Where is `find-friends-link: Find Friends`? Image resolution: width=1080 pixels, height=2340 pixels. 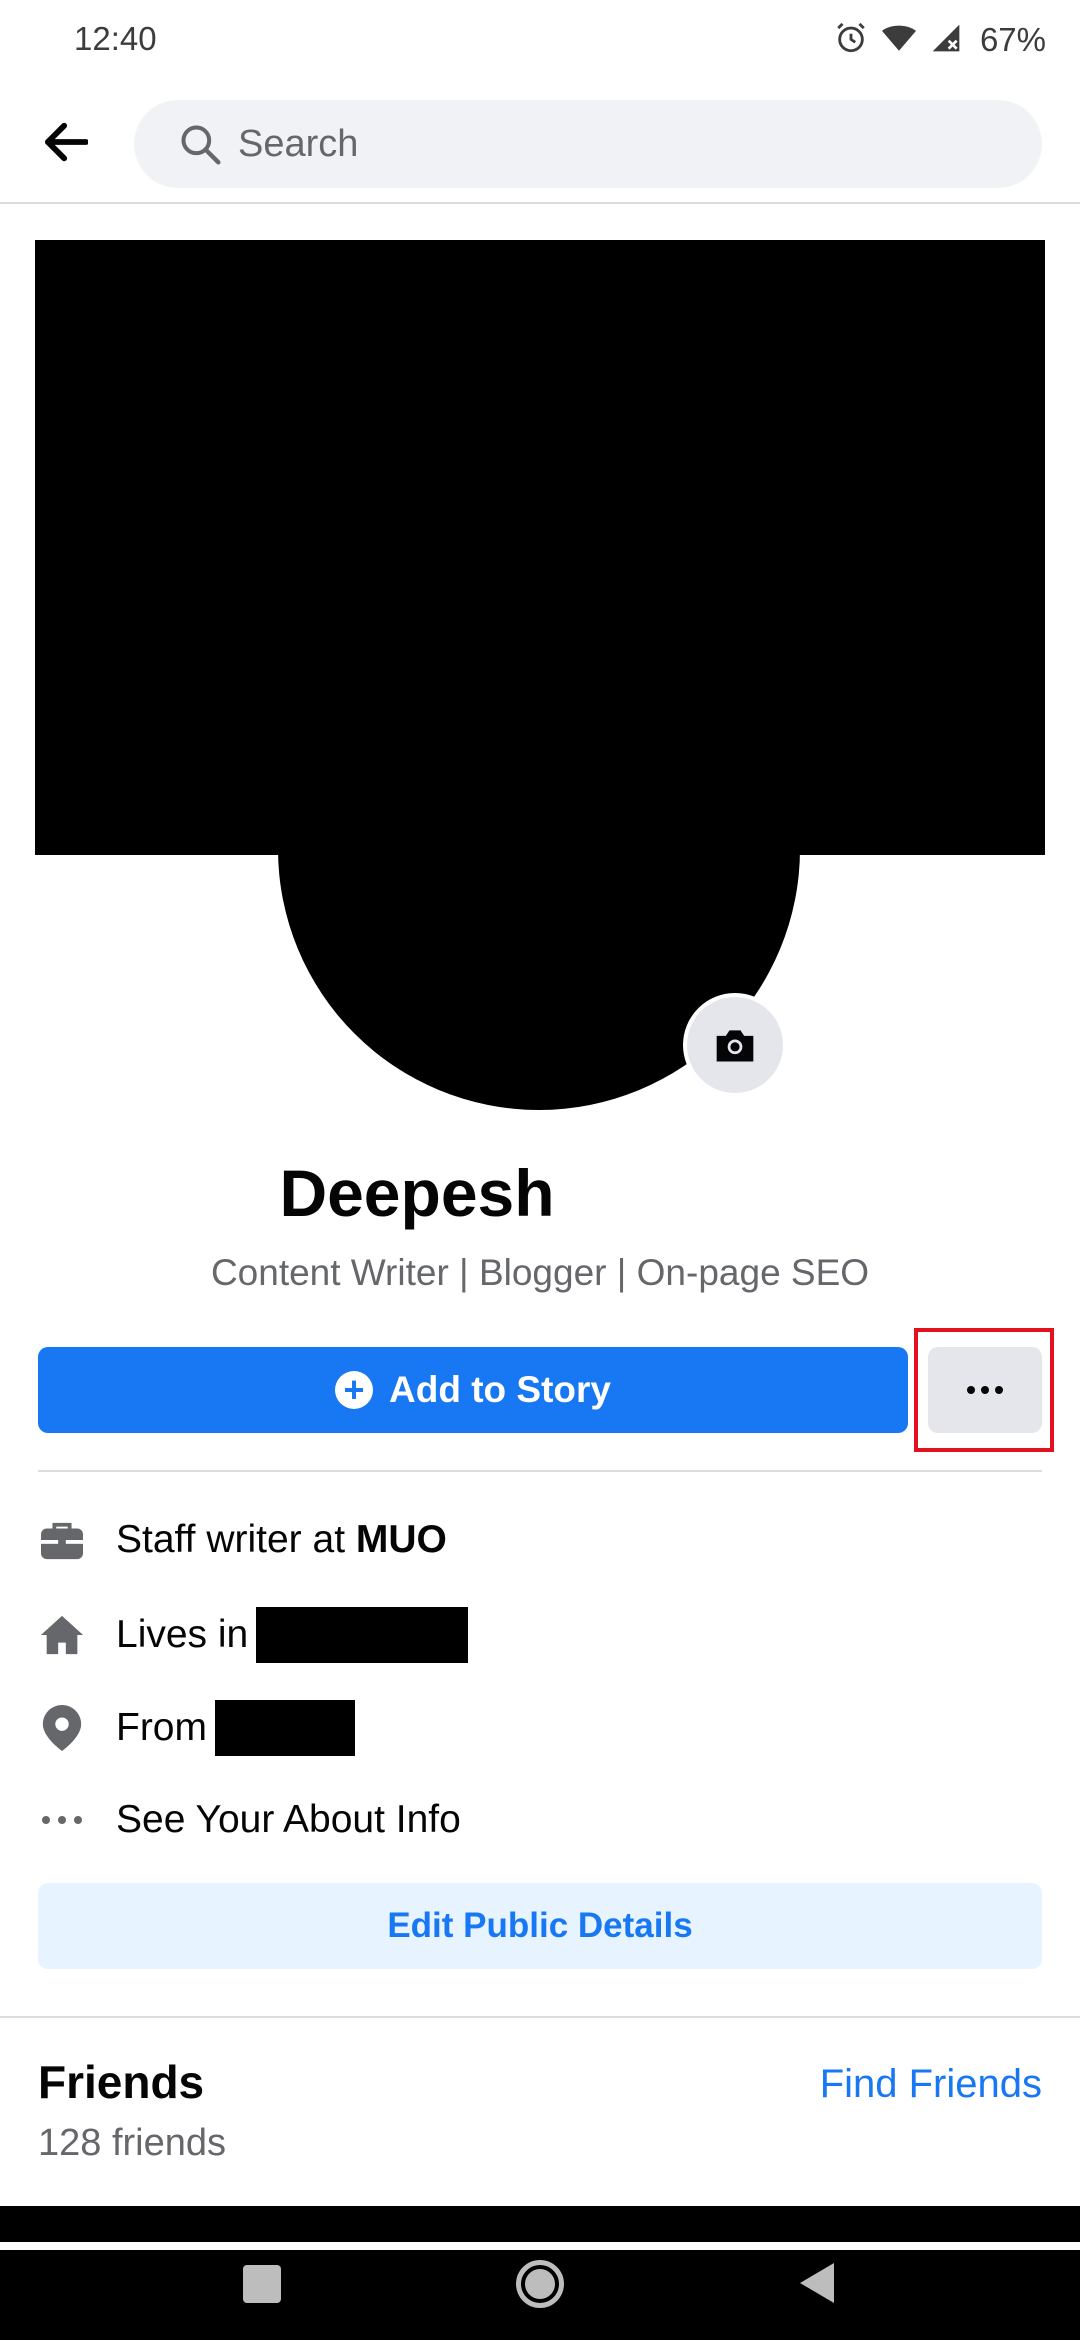
find-friends-link: Find Friends is located at coordinates (931, 2084).